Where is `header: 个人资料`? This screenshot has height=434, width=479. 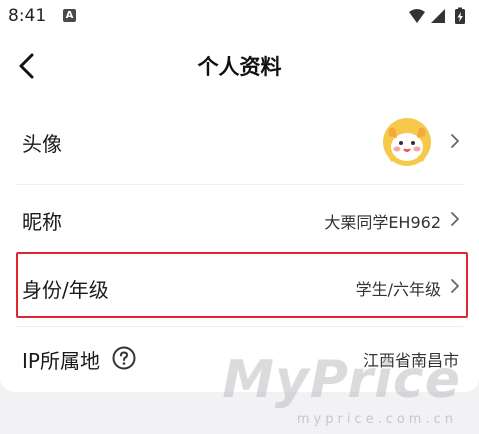
header: 个人资料 is located at coordinates (239, 66).